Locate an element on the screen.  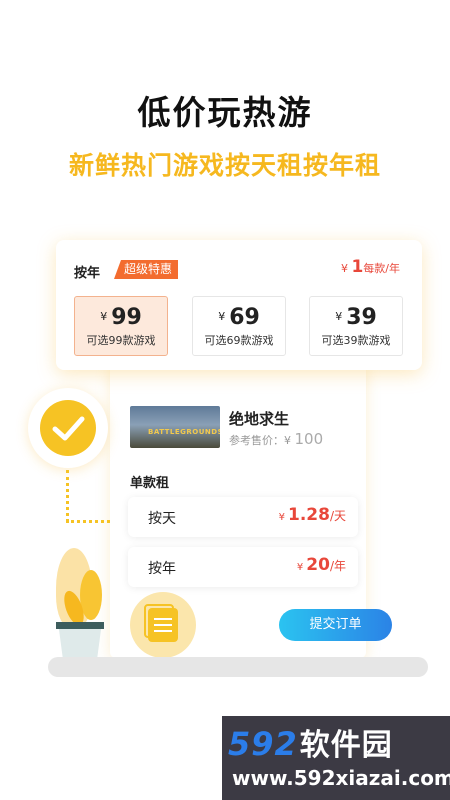
document-icon is located at coordinates (161, 623).